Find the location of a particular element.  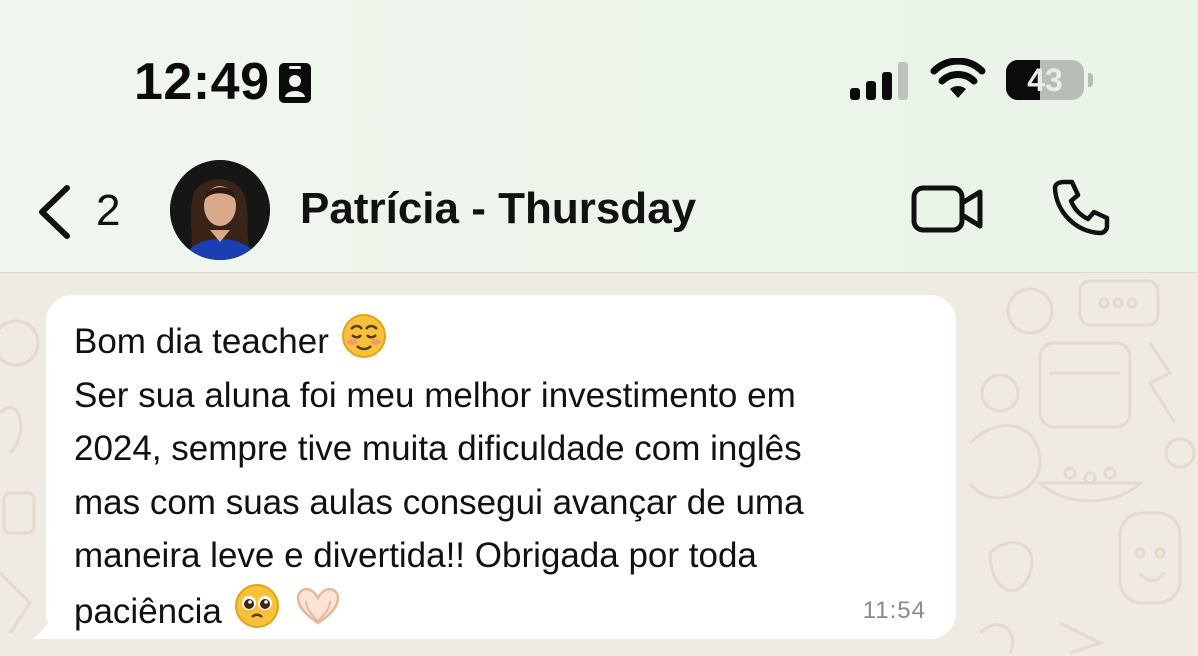

contact-name: Patrícia - Thursday is located at coordinates (498, 209).